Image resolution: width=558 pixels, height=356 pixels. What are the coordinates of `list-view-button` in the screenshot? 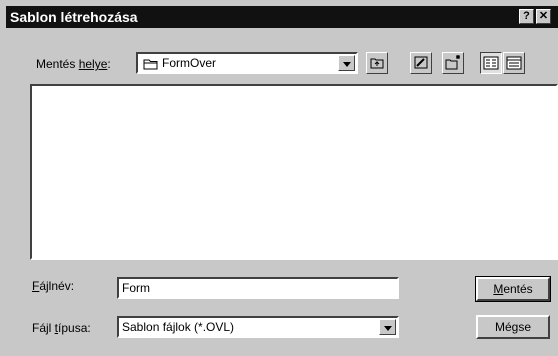 It's located at (491, 63).